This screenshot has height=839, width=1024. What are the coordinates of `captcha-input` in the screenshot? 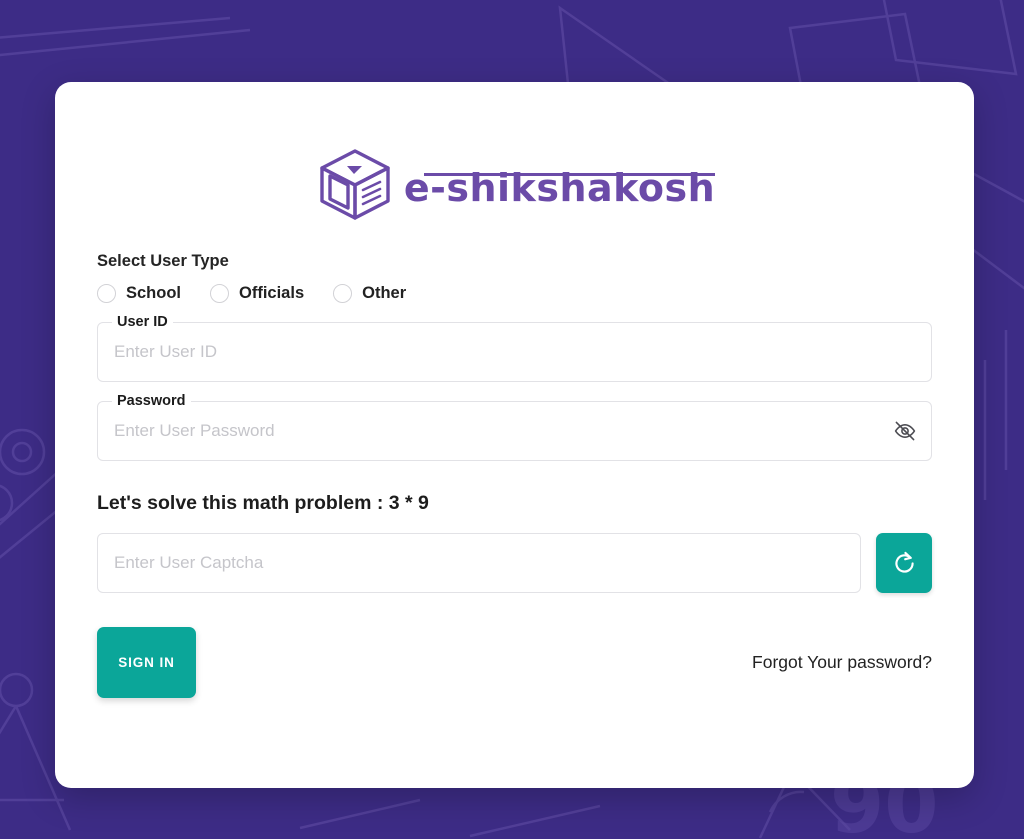 It's located at (479, 563).